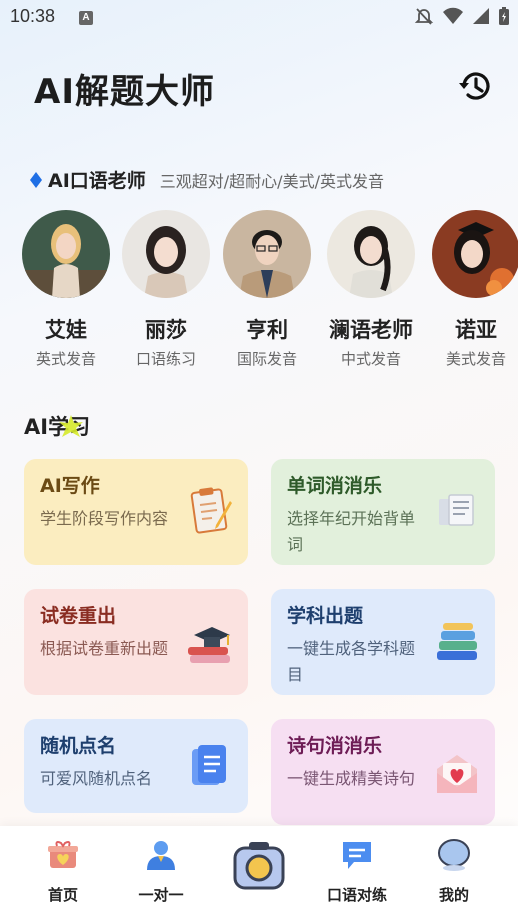 The image size is (518, 922). What do you see at coordinates (211, 510) in the screenshot?
I see `clipboard-pencil-icon` at bounding box center [211, 510].